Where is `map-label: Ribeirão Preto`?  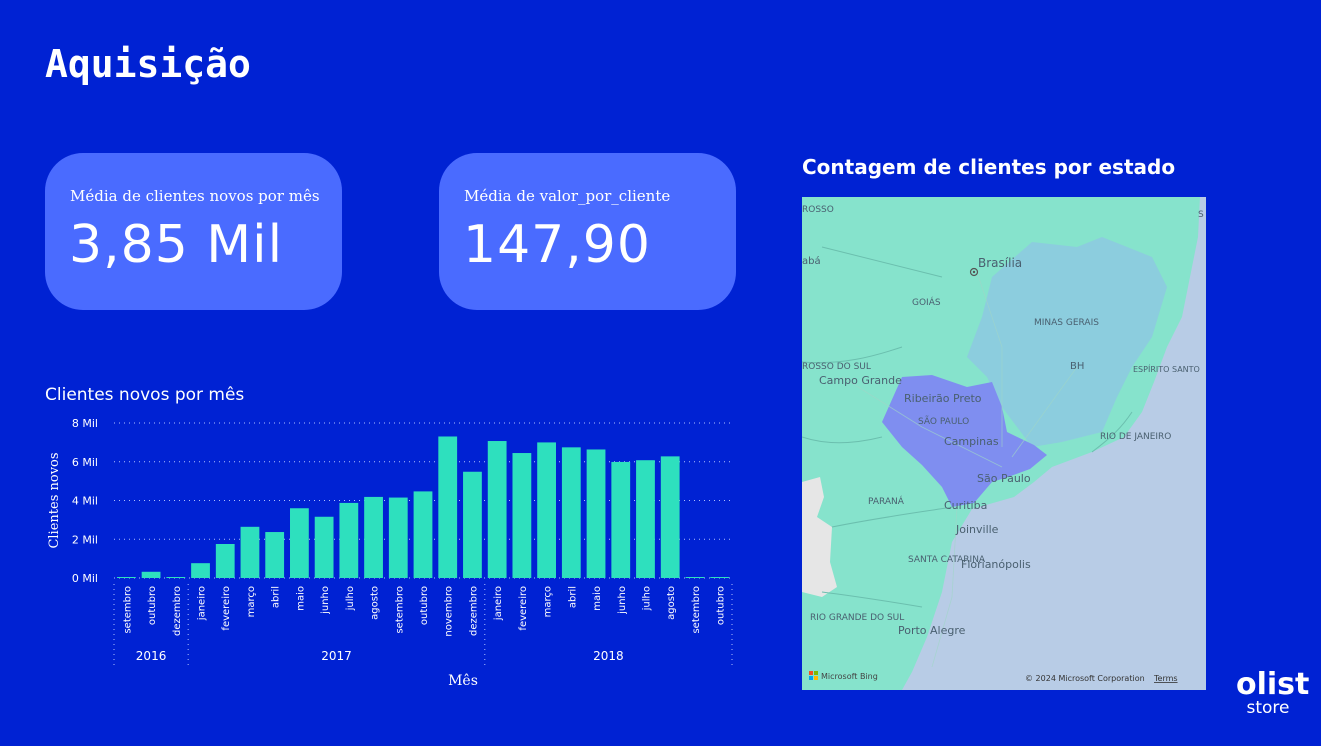
map-label: Ribeirão Preto is located at coordinates (943, 398).